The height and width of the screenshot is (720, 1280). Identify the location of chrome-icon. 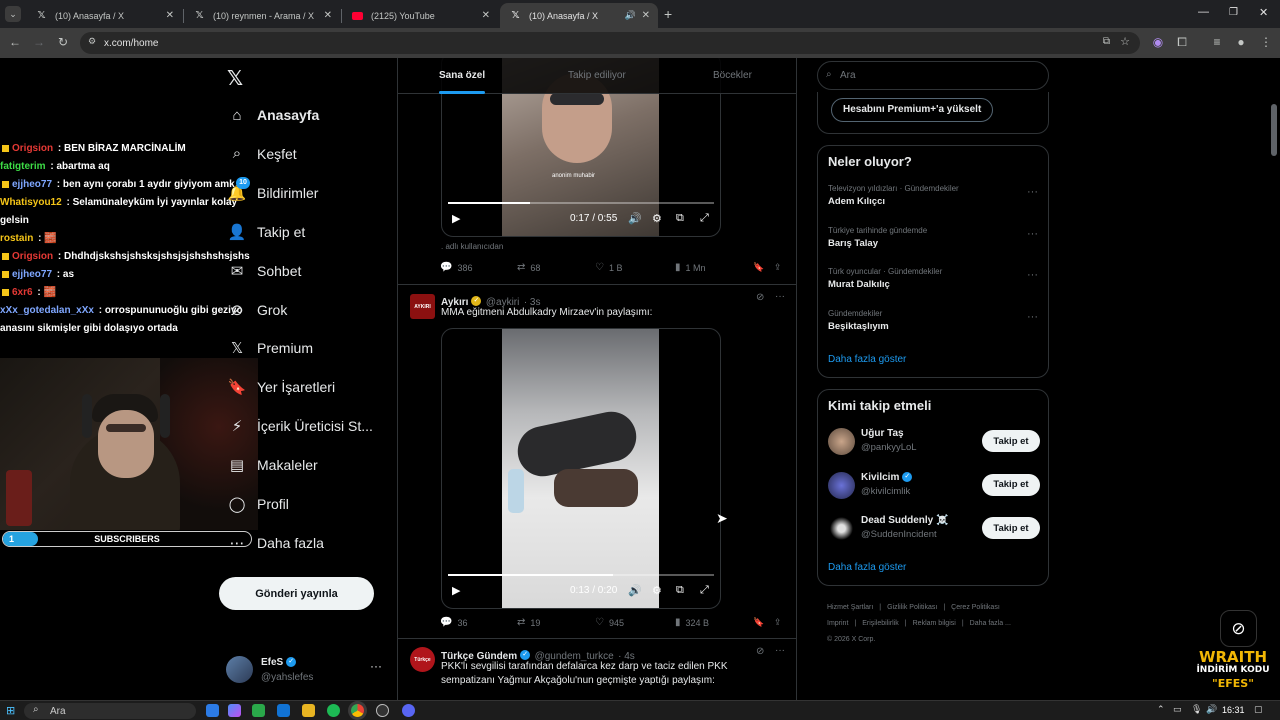
(357, 710).